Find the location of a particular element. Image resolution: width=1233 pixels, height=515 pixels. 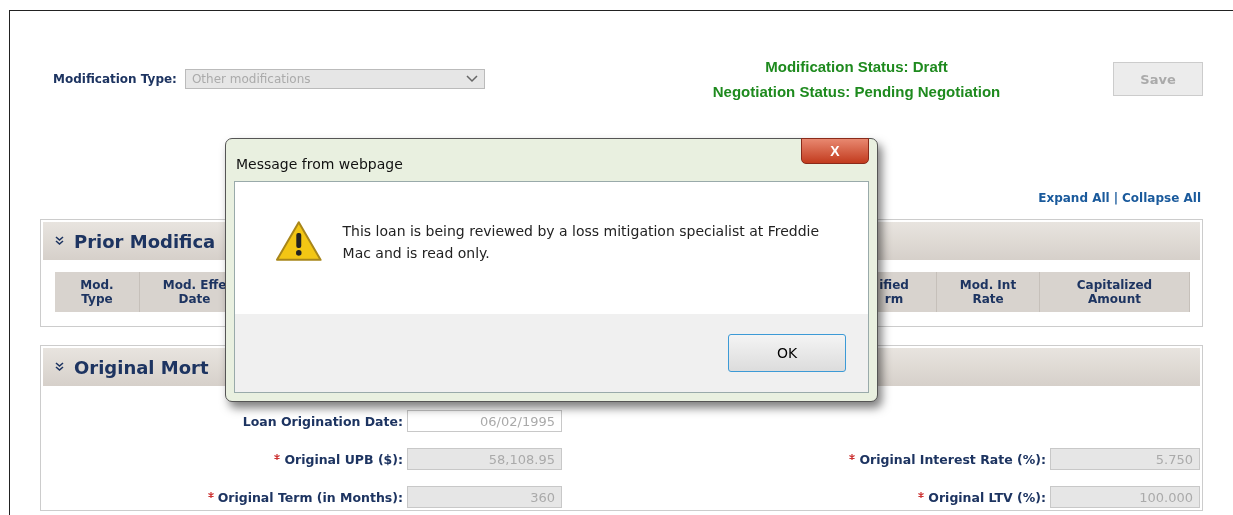

column-header: Mod. Type is located at coordinates (97, 292).